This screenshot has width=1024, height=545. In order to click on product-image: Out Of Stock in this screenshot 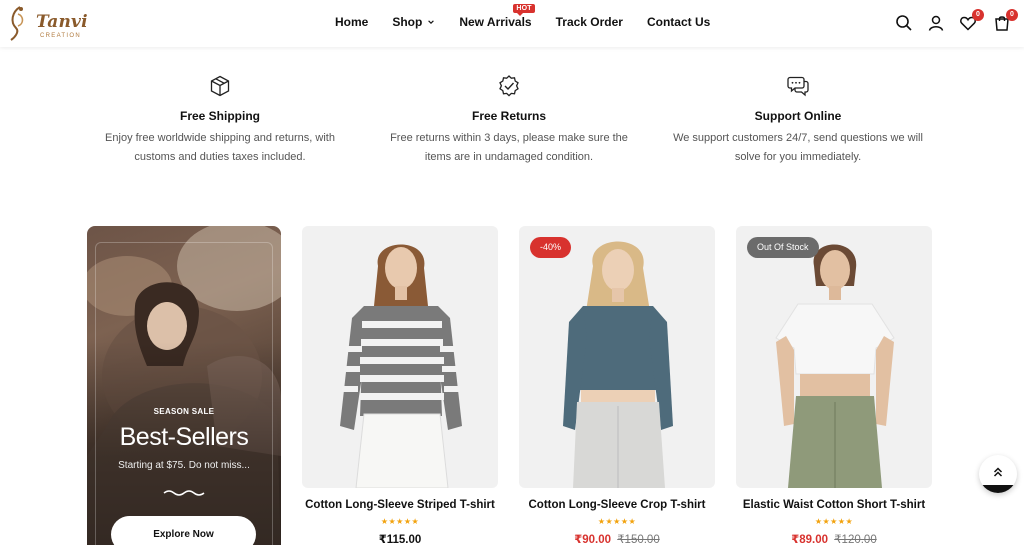, I will do `click(834, 357)`.